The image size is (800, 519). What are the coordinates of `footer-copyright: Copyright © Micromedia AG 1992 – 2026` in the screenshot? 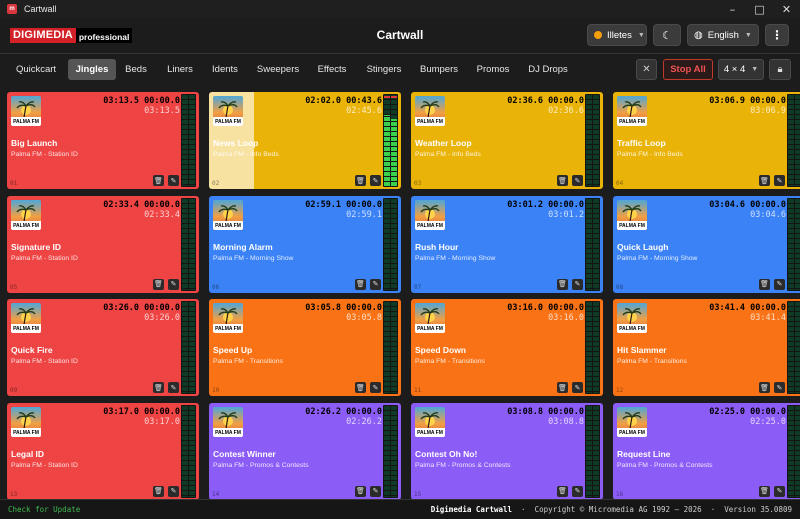 It's located at (618, 509).